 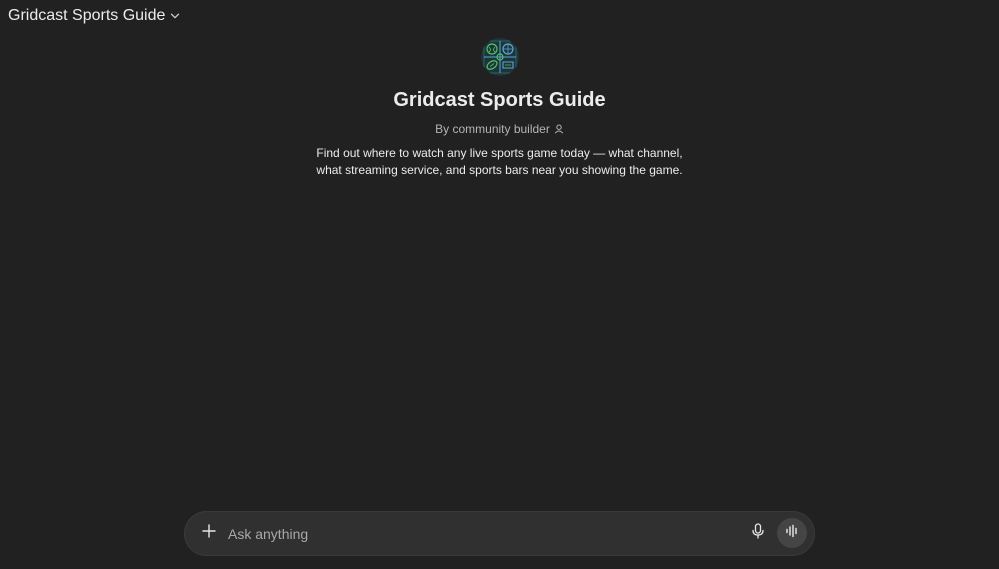 I want to click on byline-text: By community builder, so click(x=492, y=129).